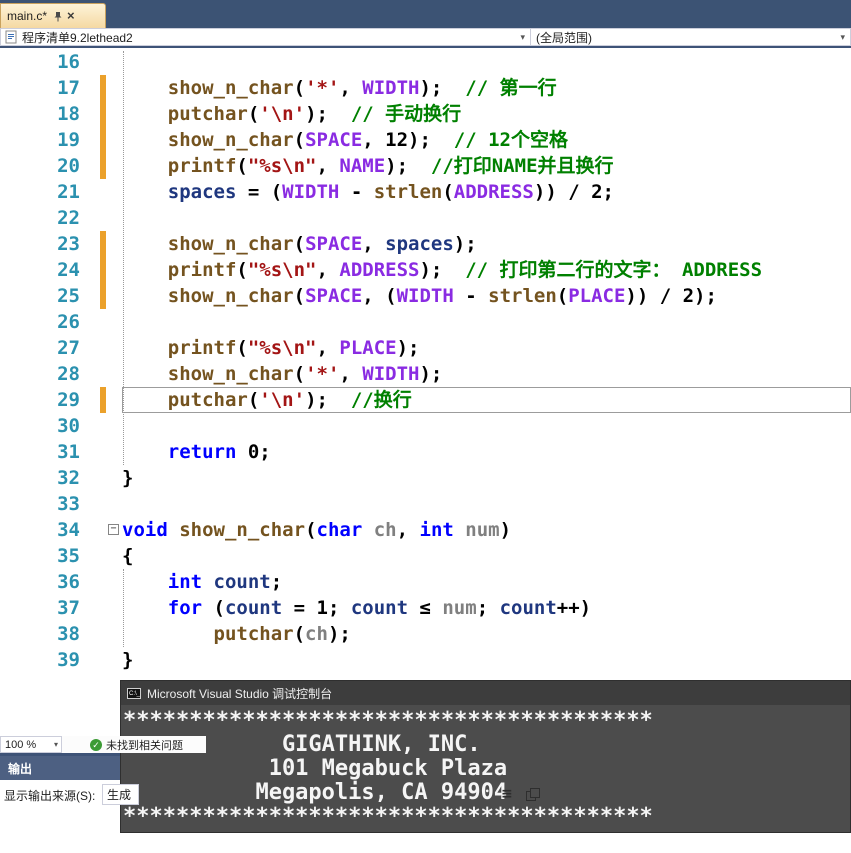 The image size is (851, 853). What do you see at coordinates (425, 62) in the screenshot?
I see `code-line: 16` at bounding box center [425, 62].